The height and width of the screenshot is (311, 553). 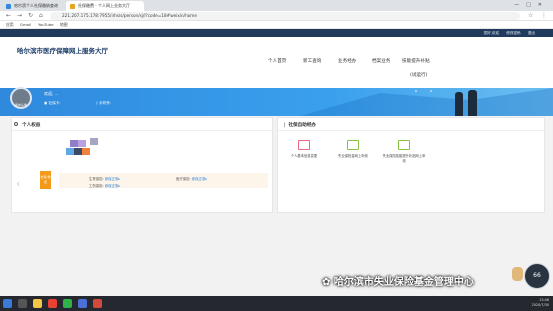 What do you see at coordinates (64, 25) in the screenshot?
I see `bookmark-maps: 地图` at bounding box center [64, 25].